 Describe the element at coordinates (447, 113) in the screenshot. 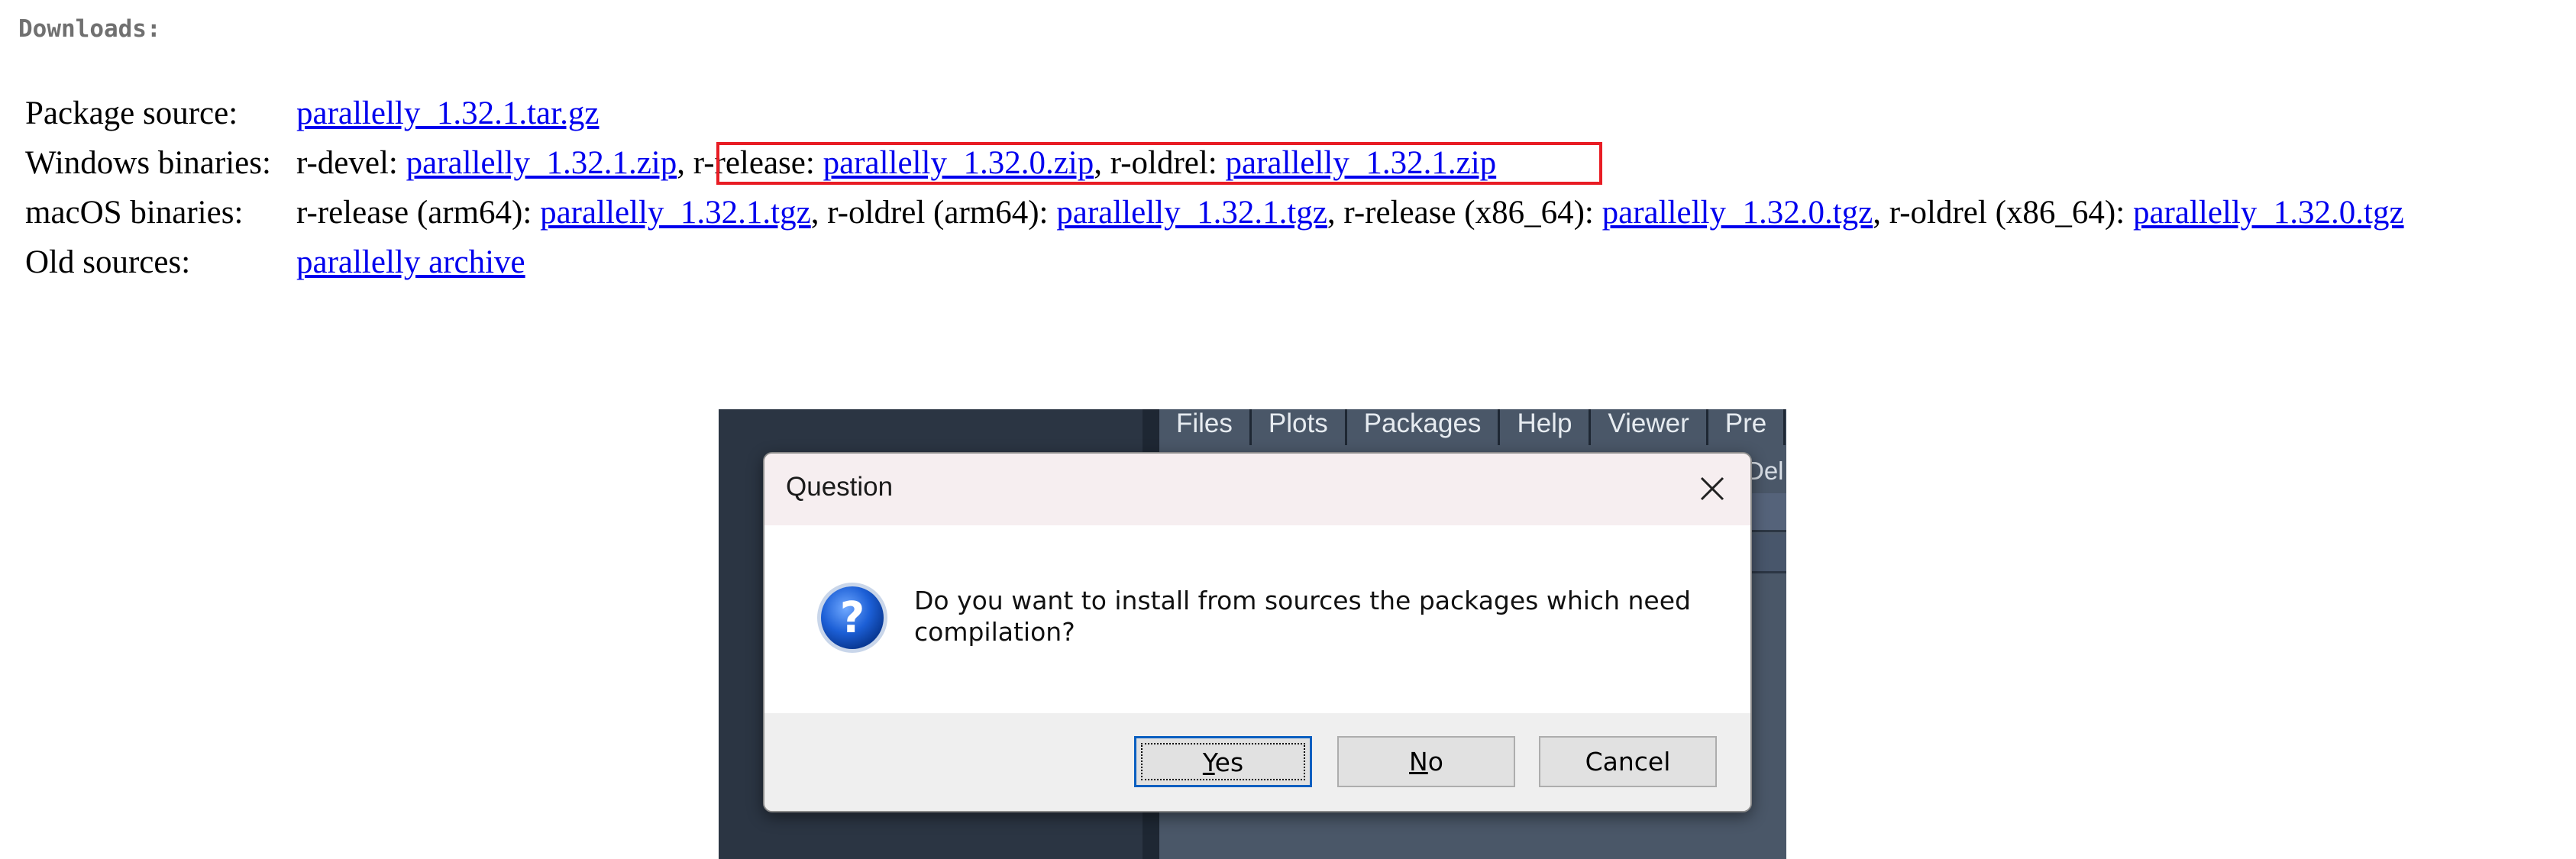

I see `package-source-link: parallelly_1.32.1.tar.gz` at that location.